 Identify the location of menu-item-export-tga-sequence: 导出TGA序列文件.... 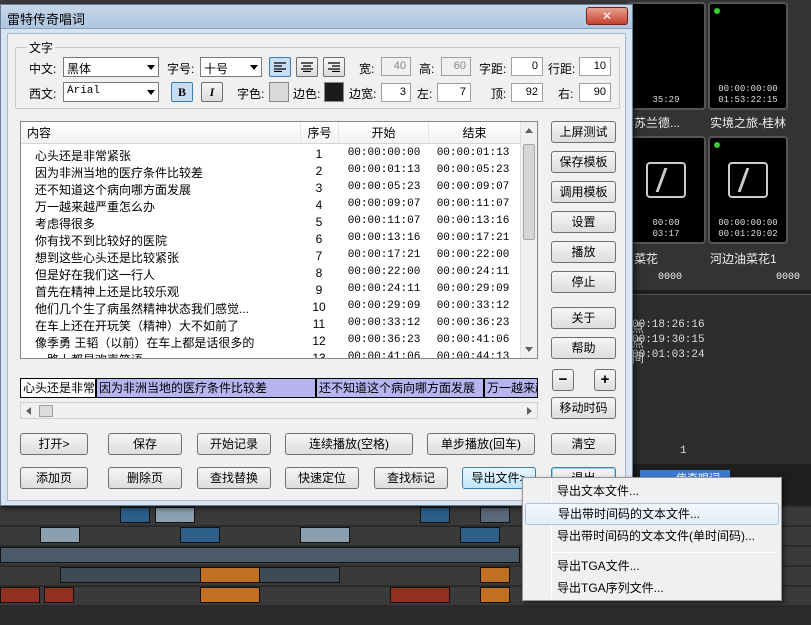
(652, 588).